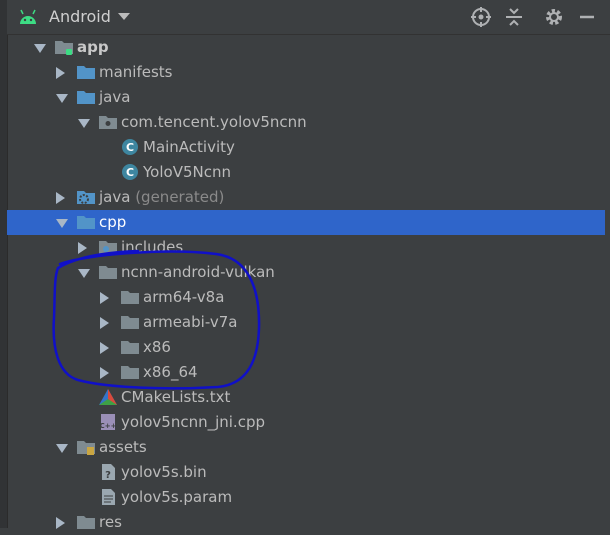 The image size is (610, 535). I want to click on tree-item-name: armeabi-v7a, so click(190, 322).